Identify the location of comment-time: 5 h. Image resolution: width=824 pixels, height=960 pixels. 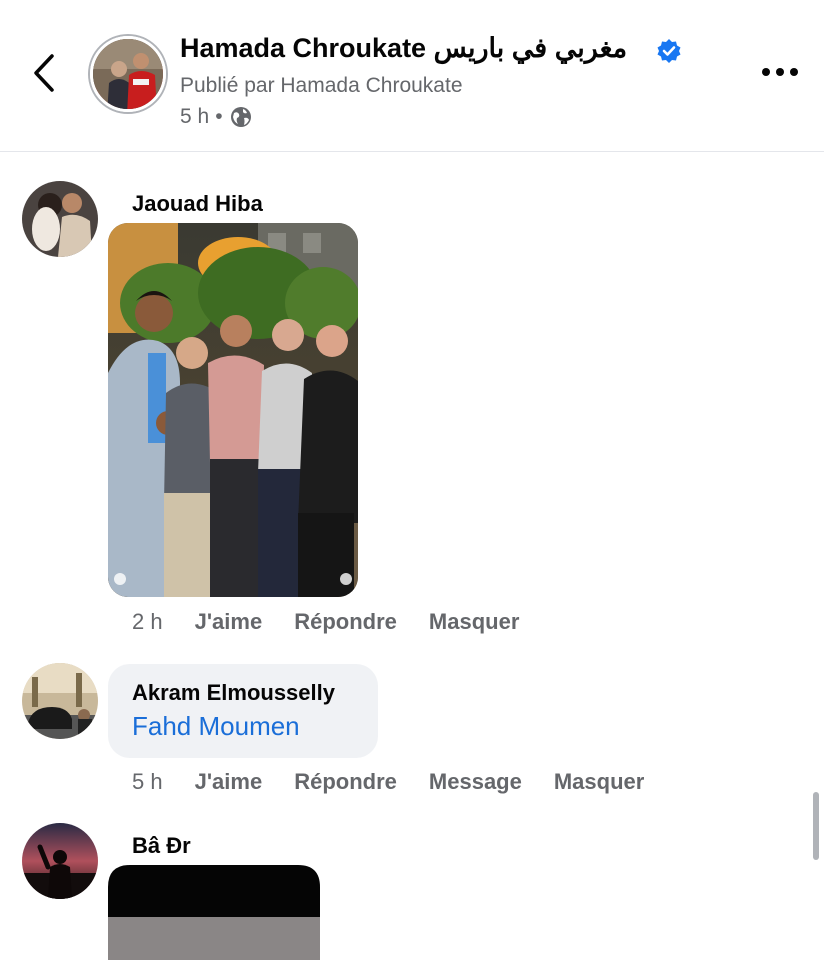
(147, 781).